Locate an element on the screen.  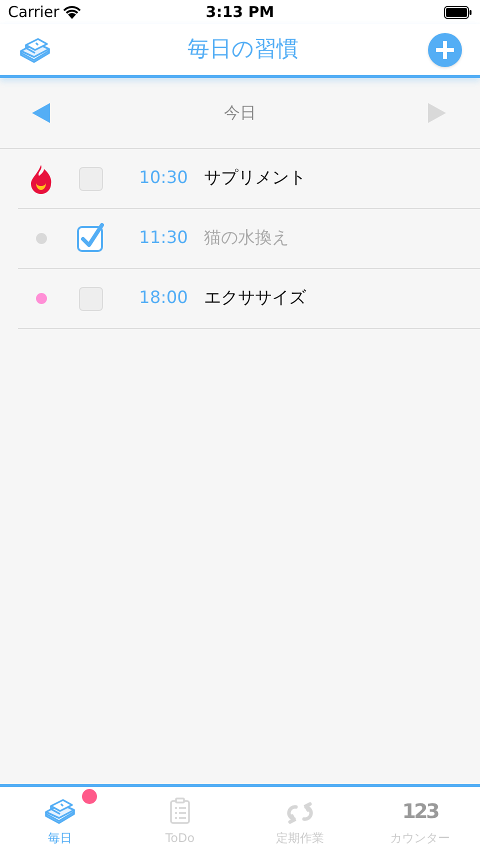
habit-title: サプリメント is located at coordinates (255, 178).